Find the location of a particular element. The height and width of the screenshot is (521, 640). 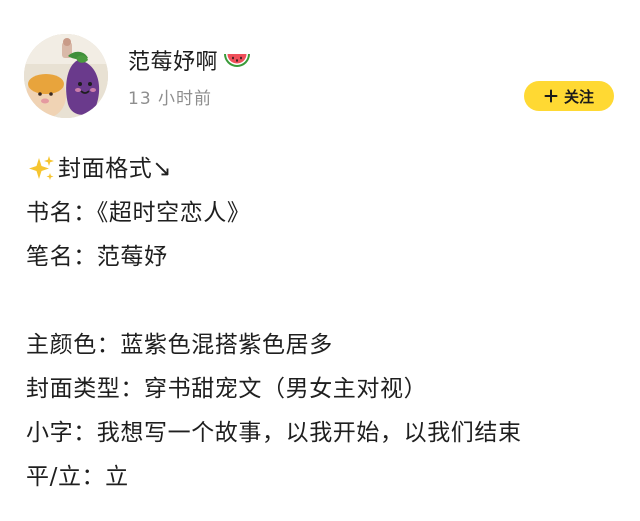

book-title-line: 书名：《超时空恋人》 is located at coordinates (138, 213).